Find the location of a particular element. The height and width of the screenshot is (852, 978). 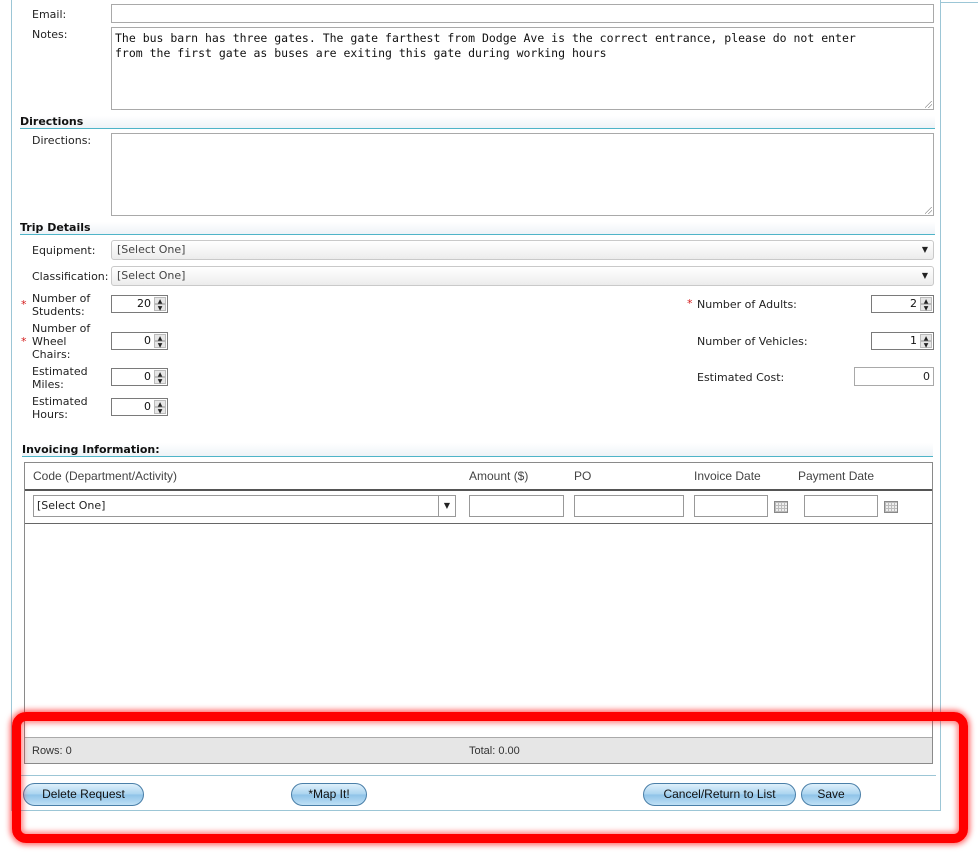

wheelchairs-label: Number of Wheel Chairs: is located at coordinates (61, 341).